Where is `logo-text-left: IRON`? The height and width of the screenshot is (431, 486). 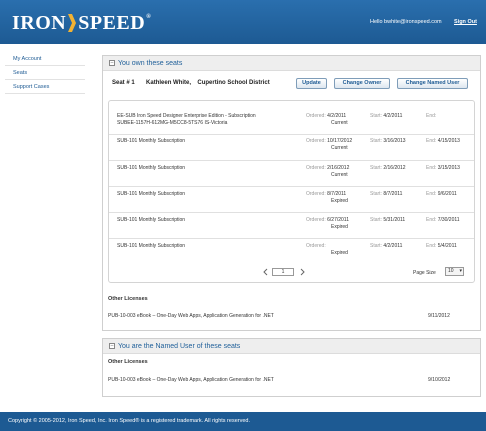
logo-text-left: IRON is located at coordinates (39, 22).